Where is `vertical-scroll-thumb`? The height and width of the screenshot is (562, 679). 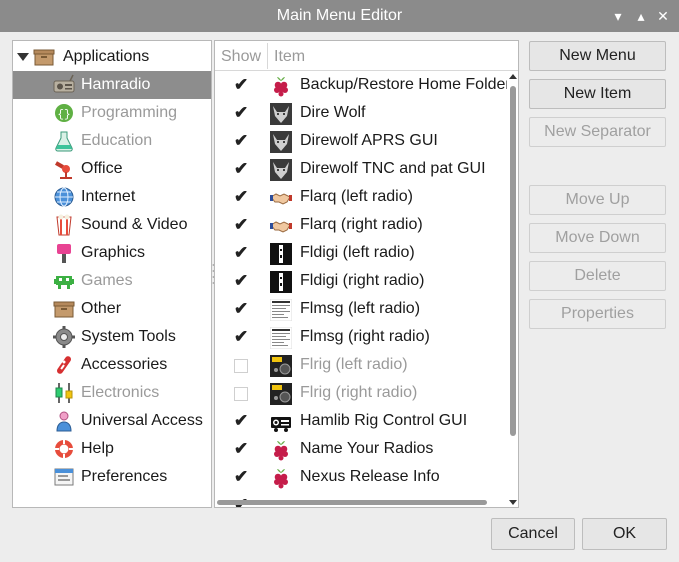 vertical-scroll-thumb is located at coordinates (513, 261).